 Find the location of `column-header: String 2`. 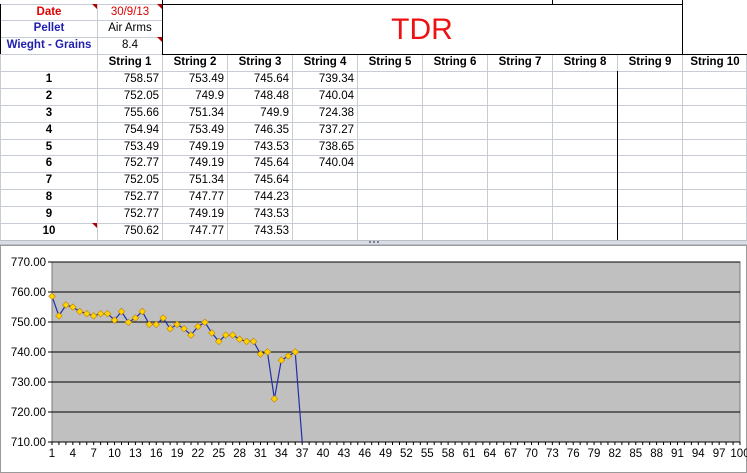

column-header: String 2 is located at coordinates (195, 62).